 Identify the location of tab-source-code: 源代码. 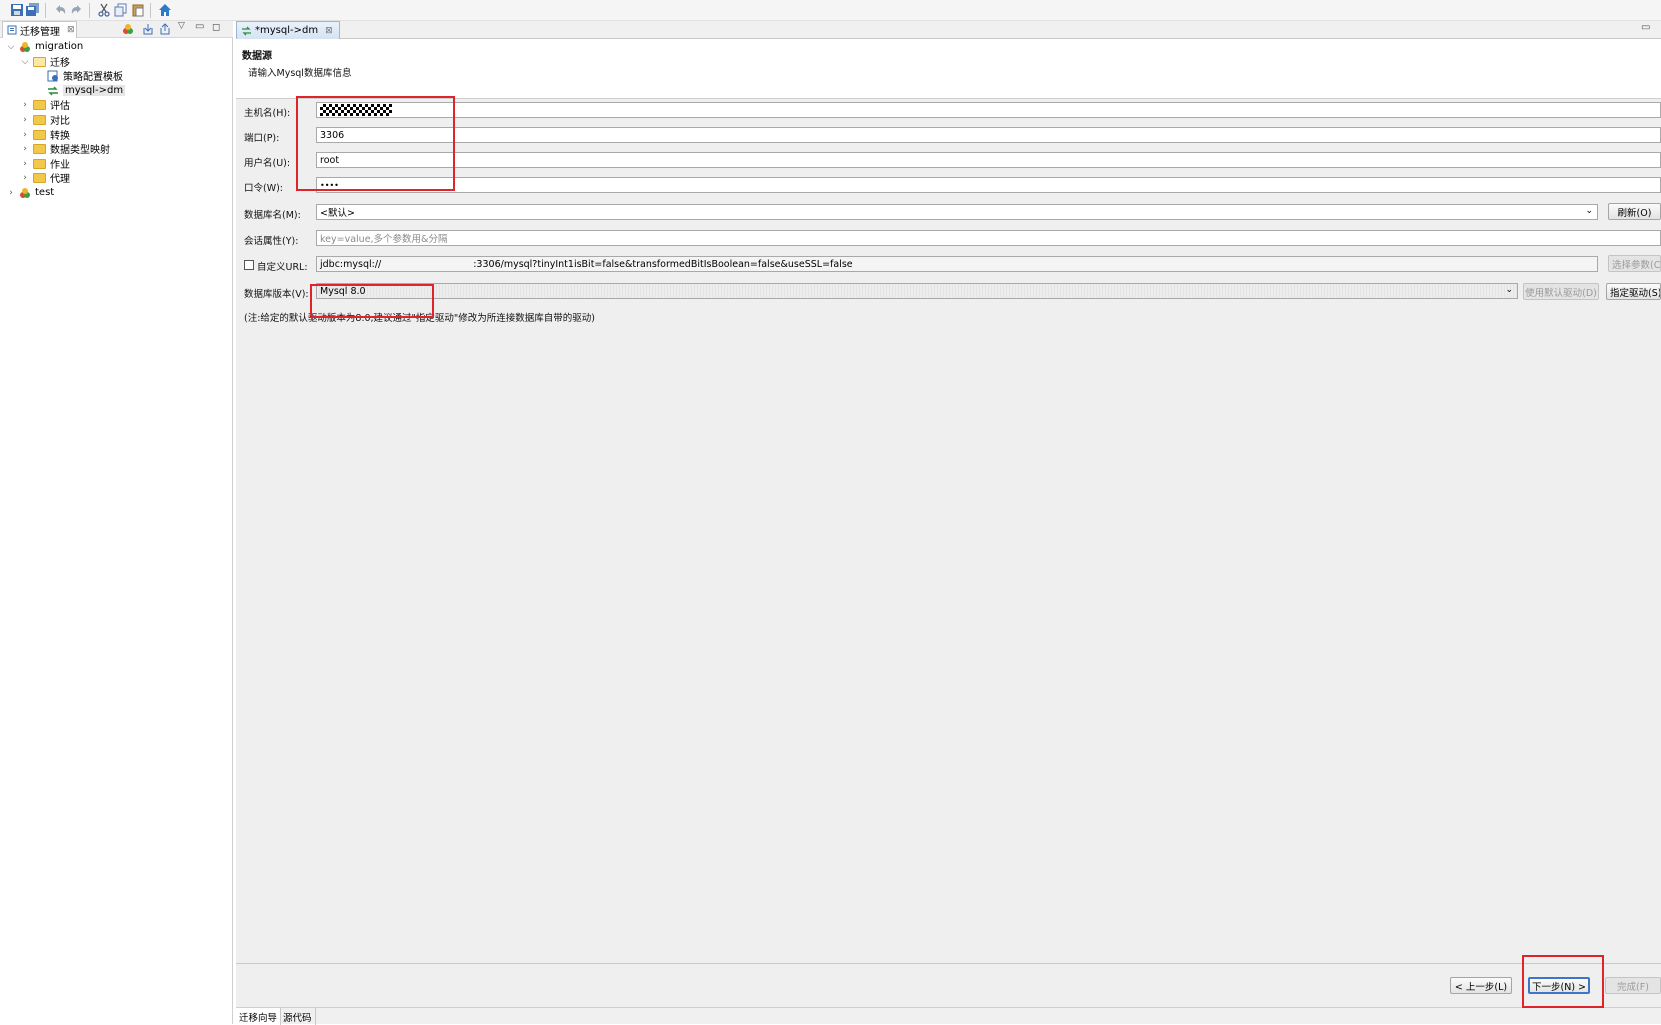
(298, 1016).